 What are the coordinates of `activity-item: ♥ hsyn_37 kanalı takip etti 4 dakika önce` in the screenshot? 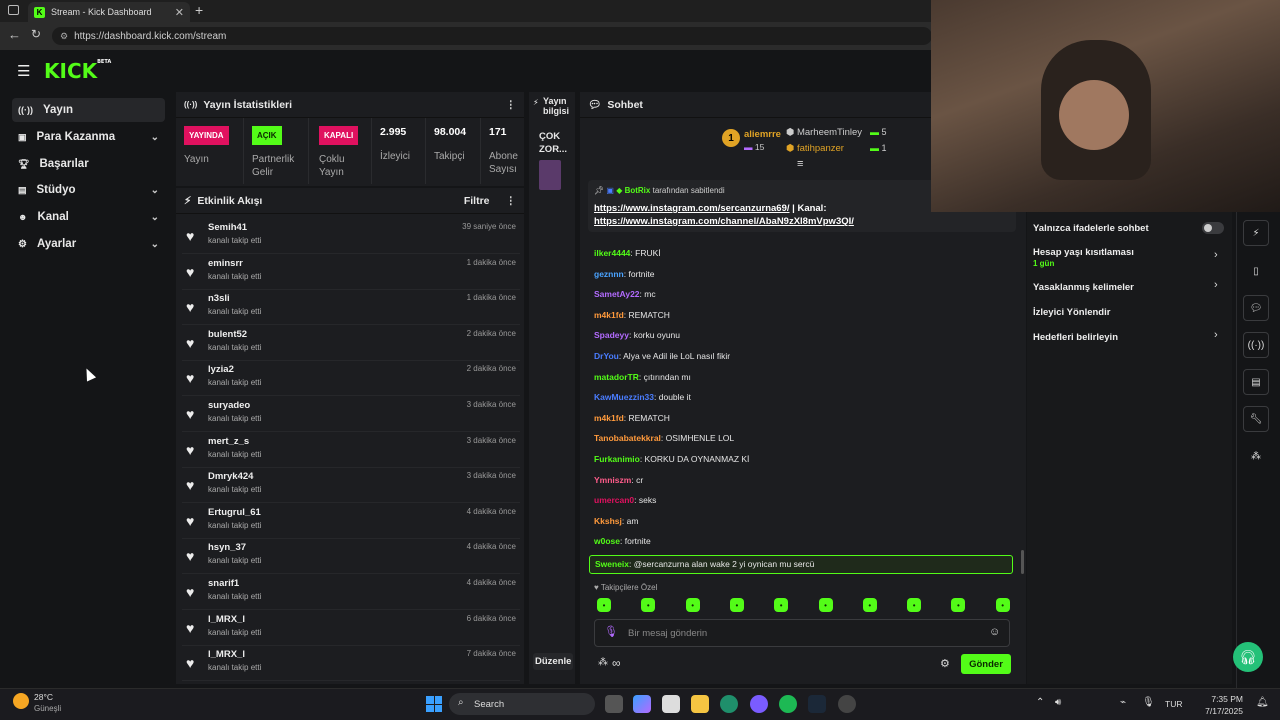 It's located at (351, 557).